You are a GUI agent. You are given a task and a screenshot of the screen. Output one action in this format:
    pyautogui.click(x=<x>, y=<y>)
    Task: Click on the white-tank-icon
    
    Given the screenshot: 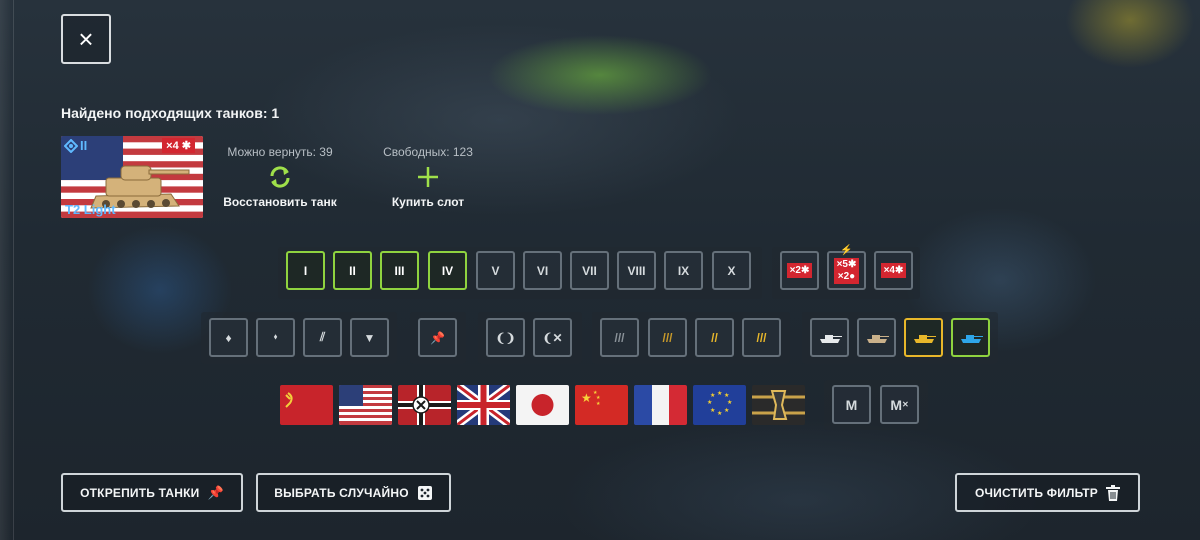 What is the action you would take?
    pyautogui.click(x=830, y=338)
    